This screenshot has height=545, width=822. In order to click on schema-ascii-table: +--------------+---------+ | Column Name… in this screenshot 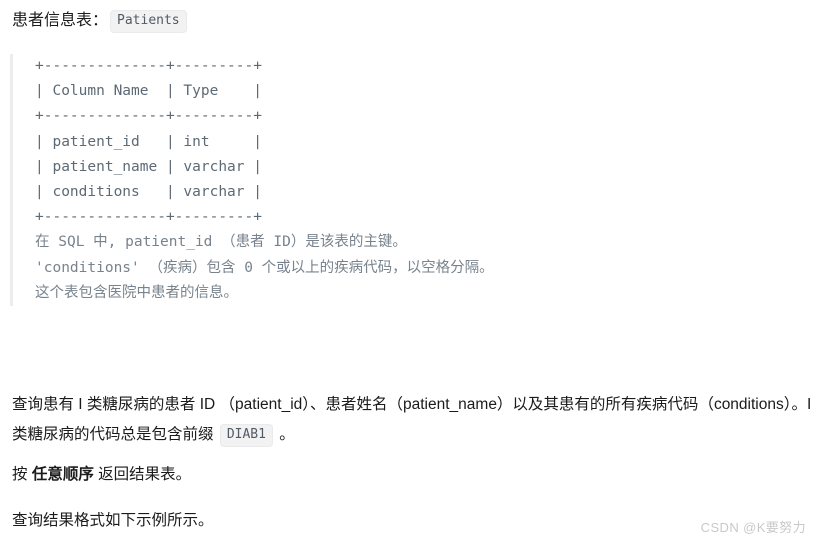, I will do `click(148, 142)`.